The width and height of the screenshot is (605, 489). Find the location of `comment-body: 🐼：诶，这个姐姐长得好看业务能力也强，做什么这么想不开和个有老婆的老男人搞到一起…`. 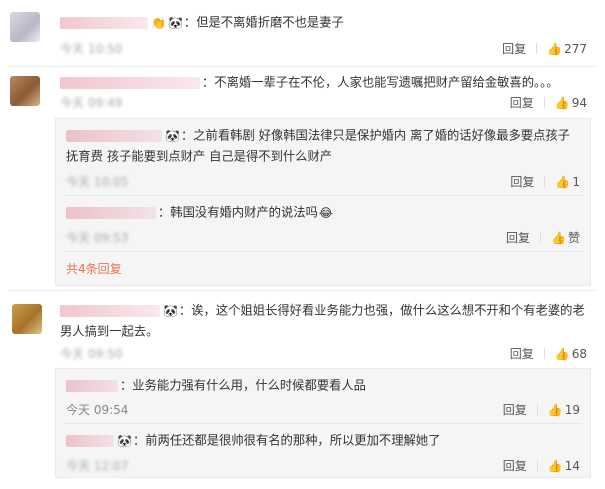

comment-body: 🐼：诶，这个姐姐长得好看业务能力也强，做什么这么想不开和个有老婆的老男人搞到一起… is located at coordinates (323, 320).